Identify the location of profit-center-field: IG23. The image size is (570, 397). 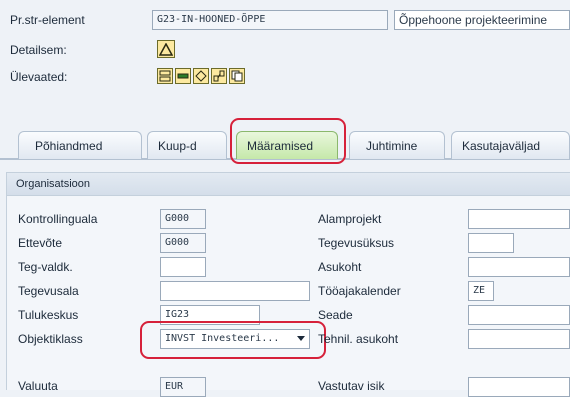
(210, 315).